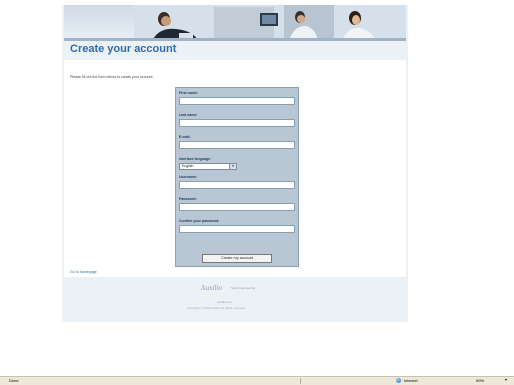 Image resolution: width=514 pixels, height=385 pixels. Describe the element at coordinates (188, 166) in the screenshot. I see `language-select-value: English` at that location.